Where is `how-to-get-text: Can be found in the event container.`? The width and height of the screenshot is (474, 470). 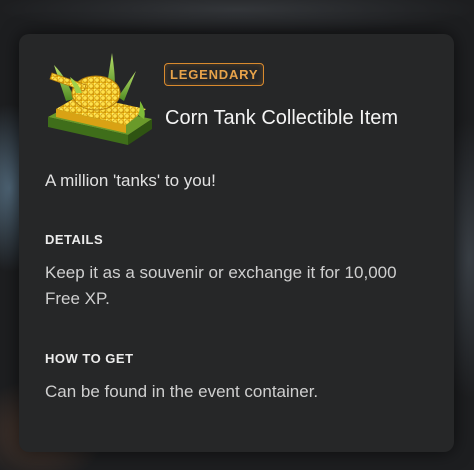 how-to-get-text: Can be found in the event container. is located at coordinates (182, 391).